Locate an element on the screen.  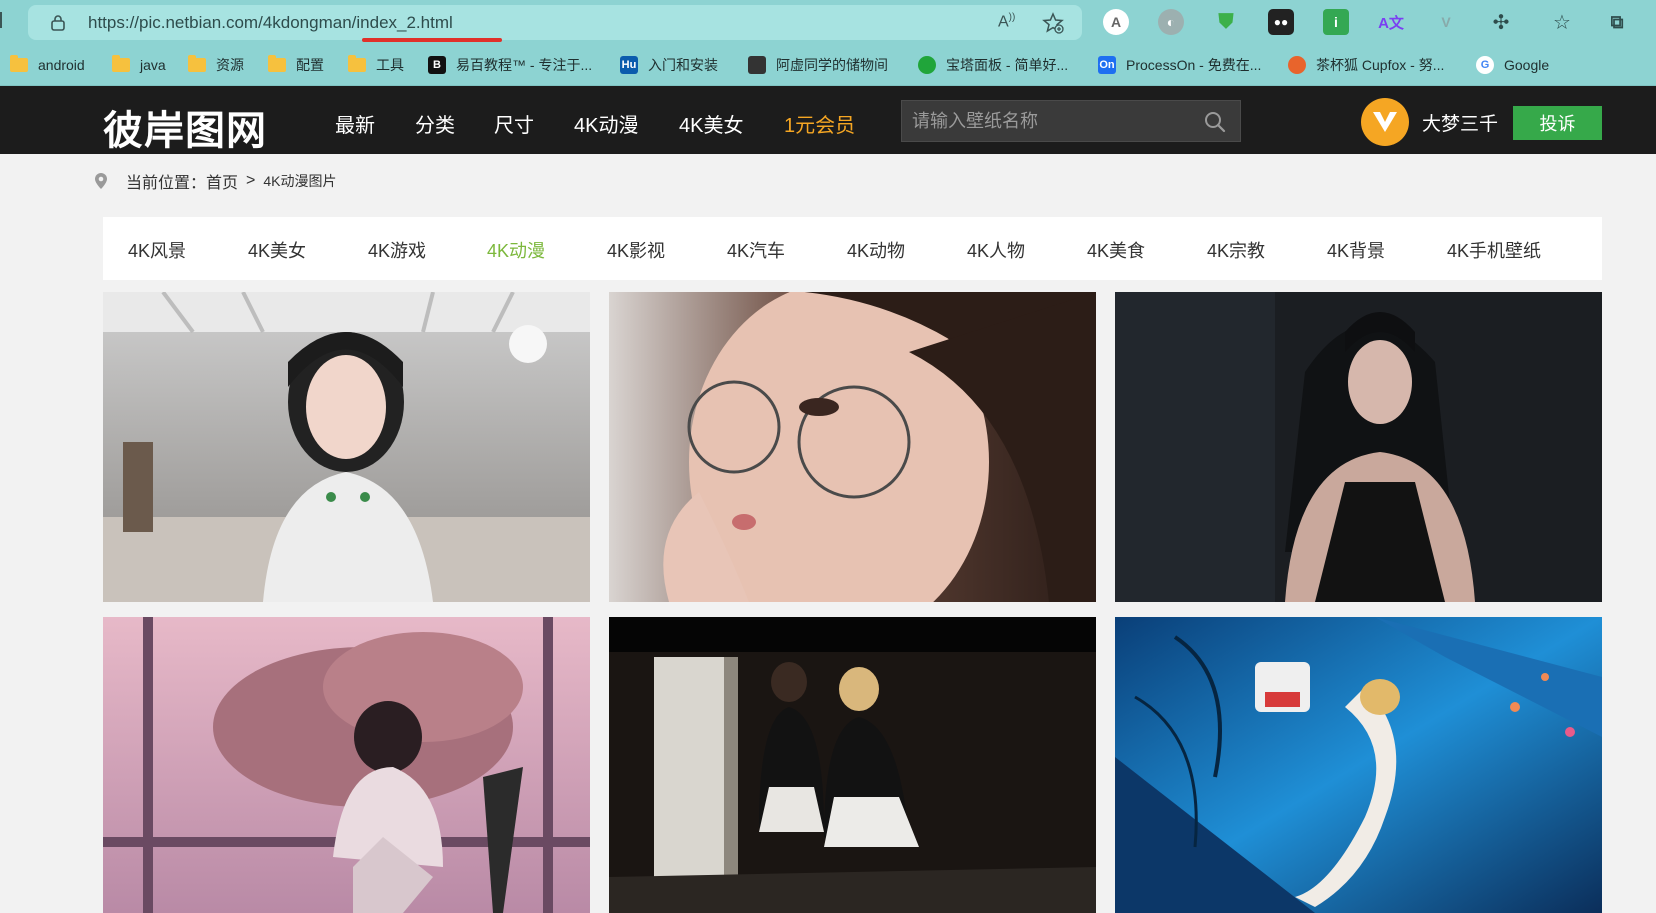
search-box is located at coordinates (1071, 121).